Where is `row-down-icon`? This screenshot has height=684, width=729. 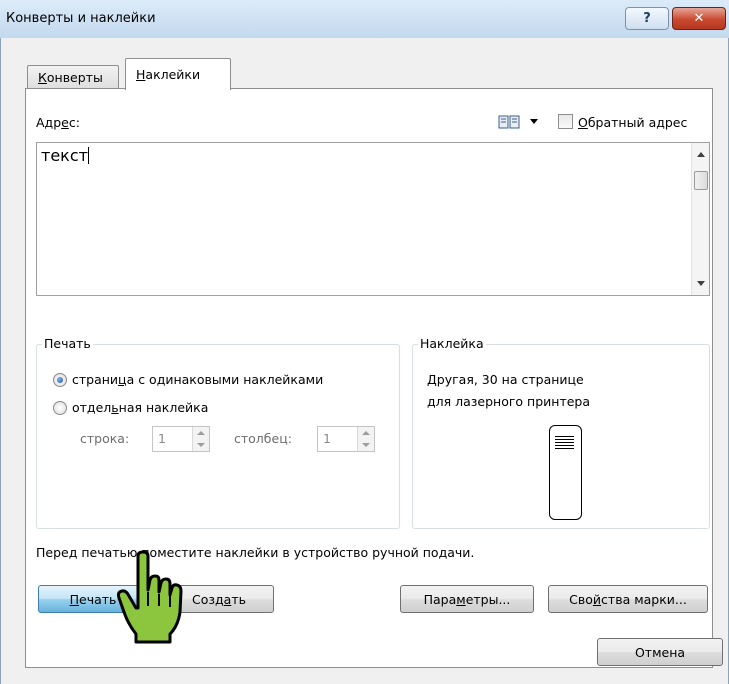 row-down-icon is located at coordinates (201, 445).